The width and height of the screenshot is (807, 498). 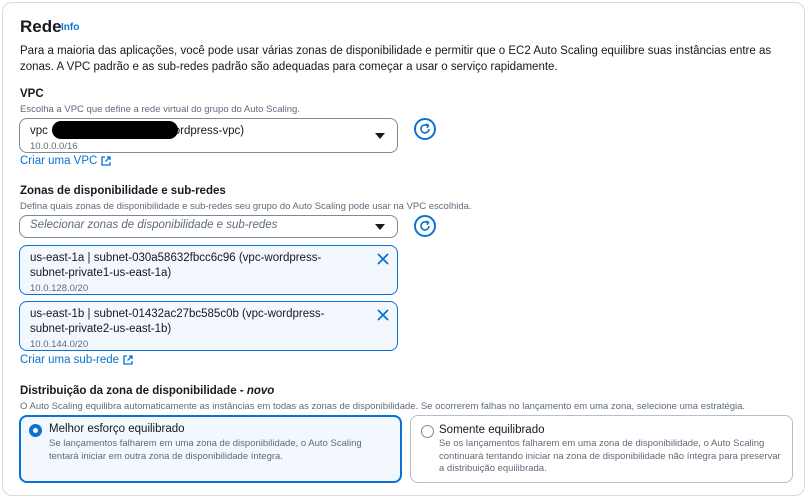 What do you see at coordinates (260, 391) in the screenshot?
I see `new-badge: novo` at bounding box center [260, 391].